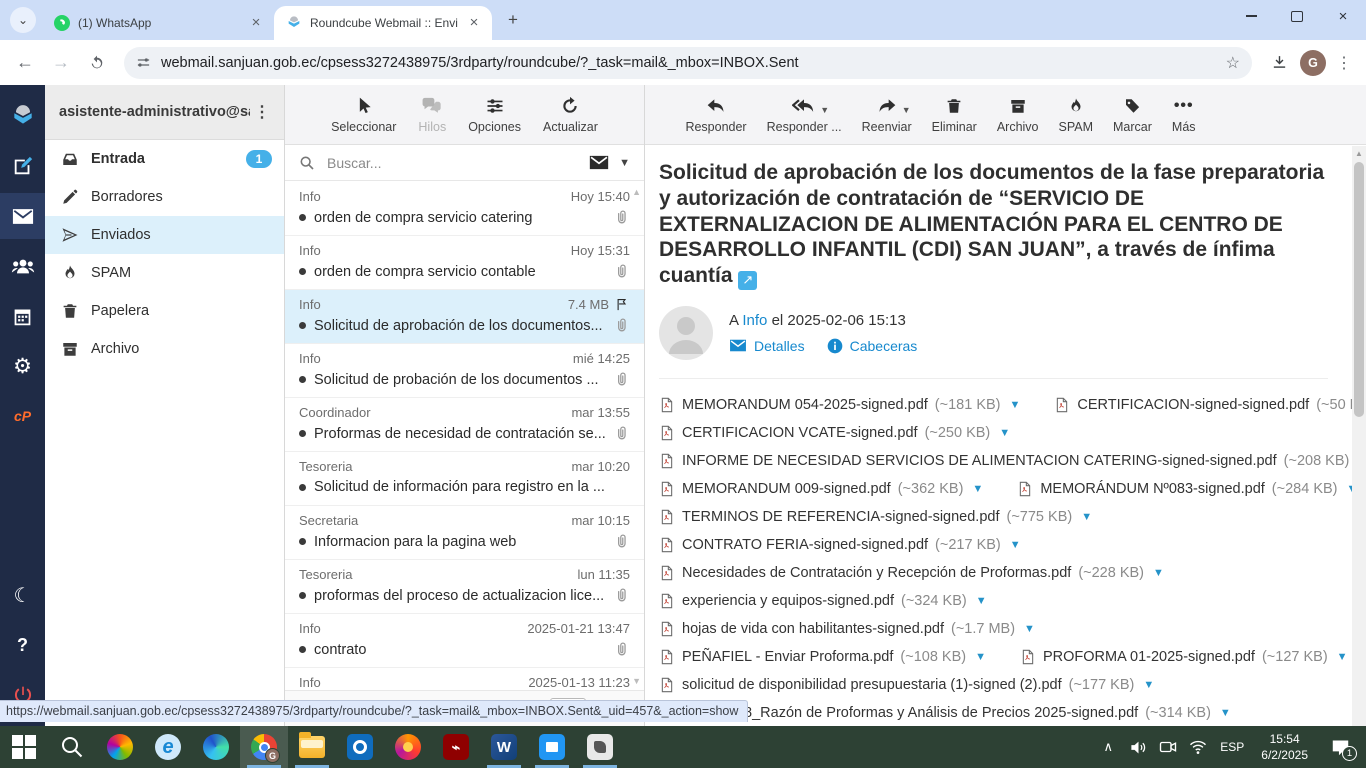  I want to click on details-toggle: Detalles, so click(767, 346).